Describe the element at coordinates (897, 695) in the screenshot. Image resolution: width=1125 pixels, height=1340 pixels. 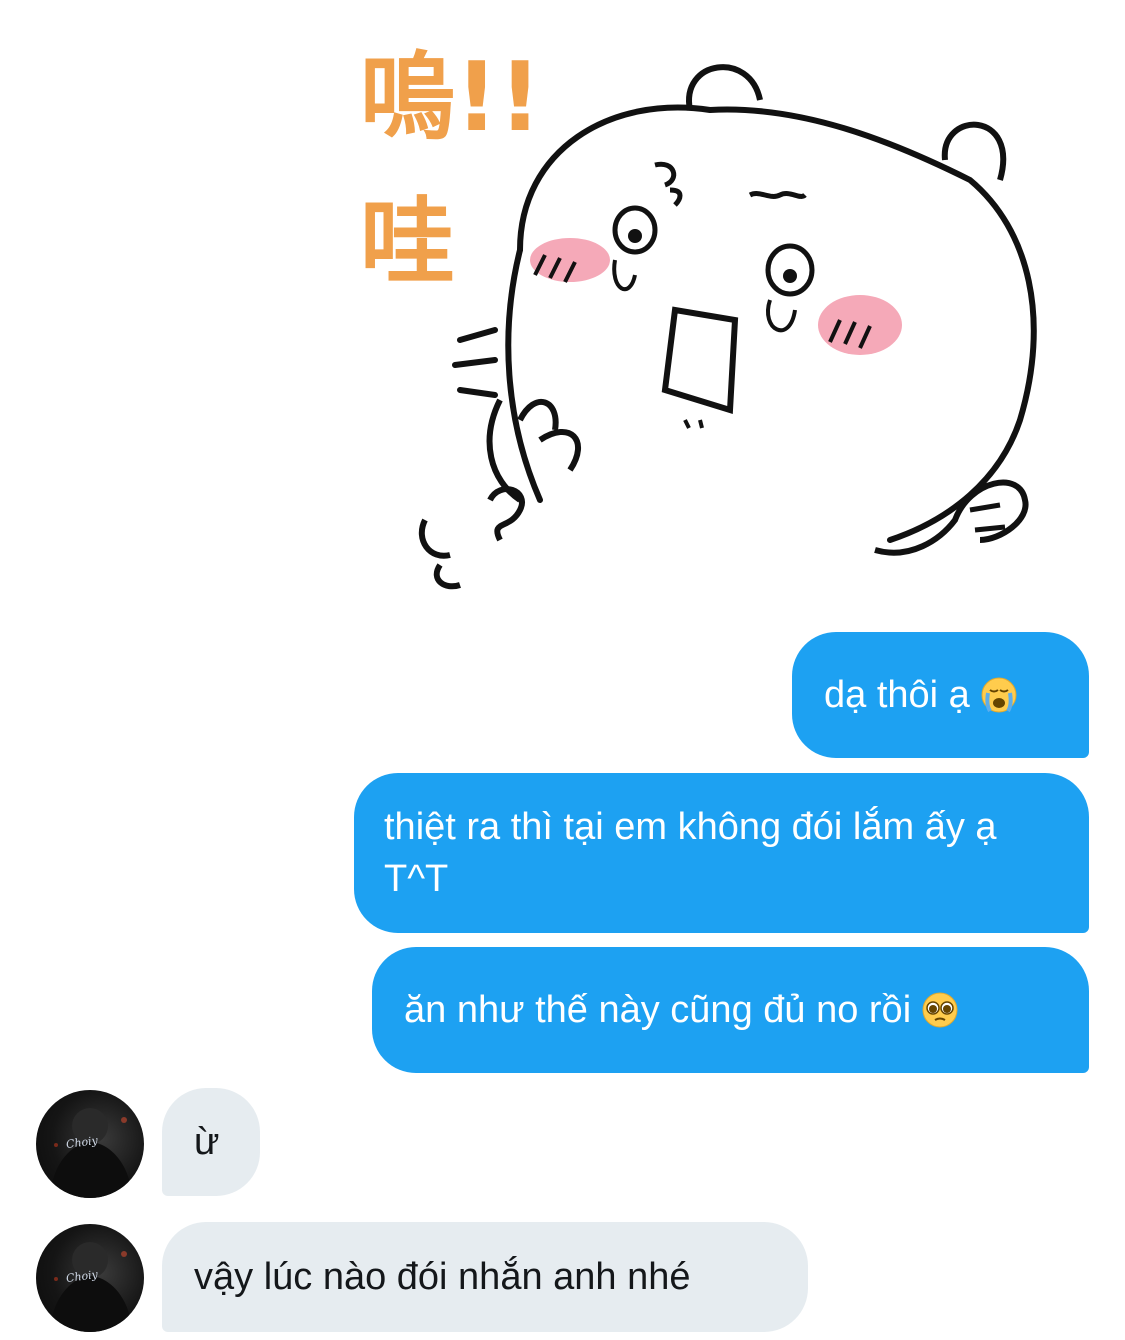
I see `message-text: dạ thôi ạ` at that location.